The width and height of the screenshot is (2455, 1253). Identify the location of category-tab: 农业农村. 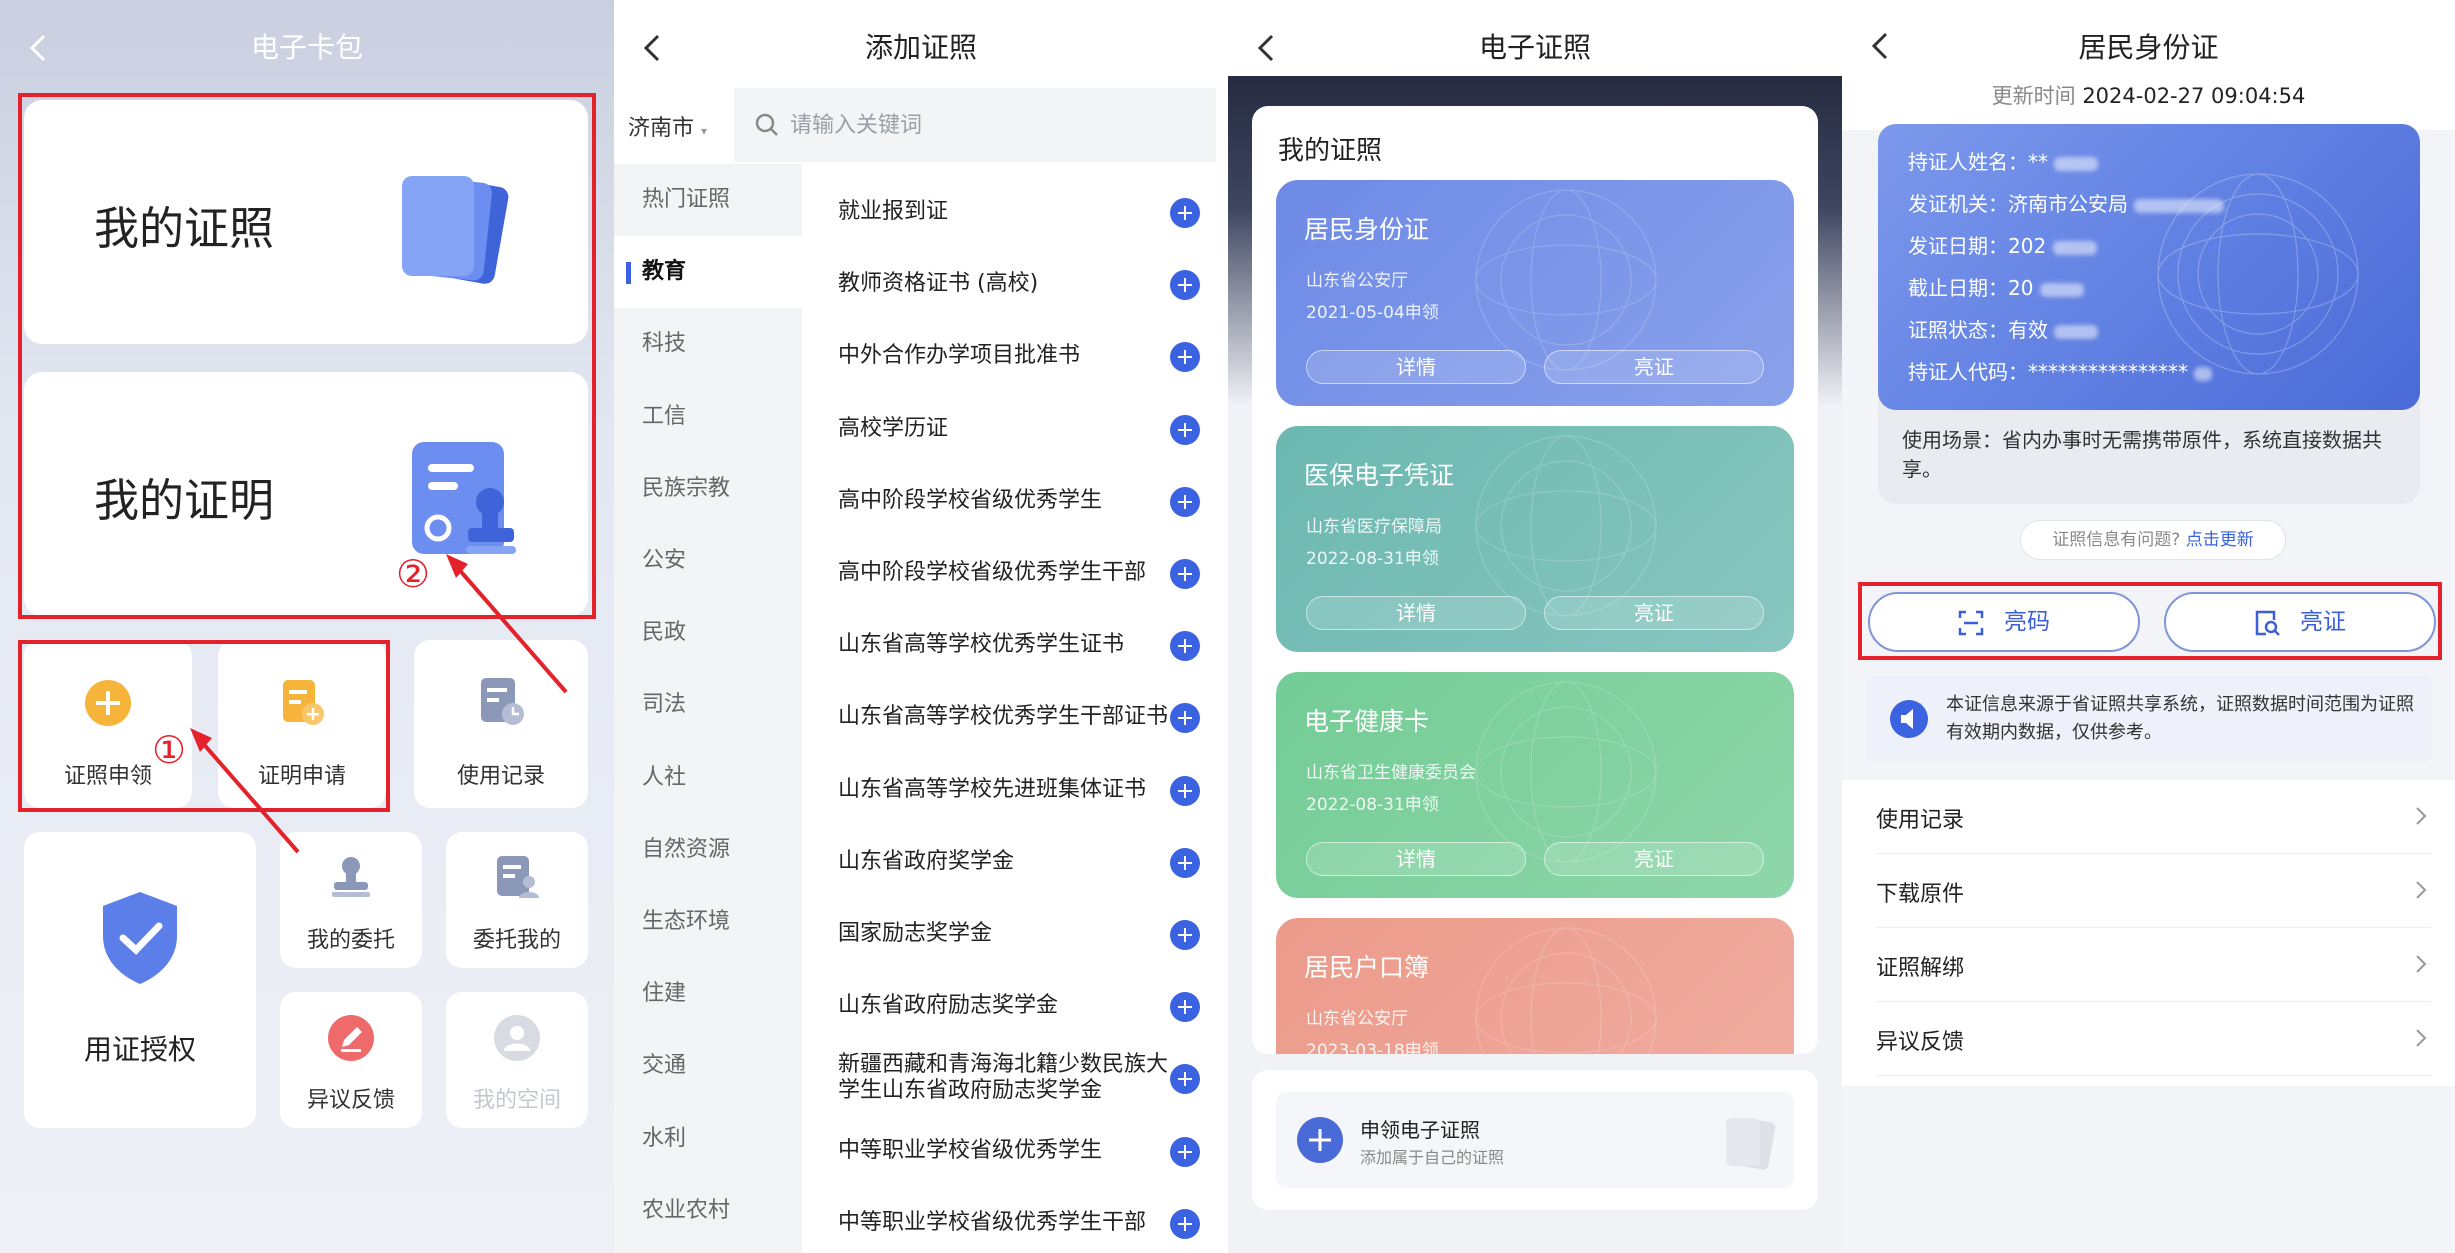
(708, 1211).